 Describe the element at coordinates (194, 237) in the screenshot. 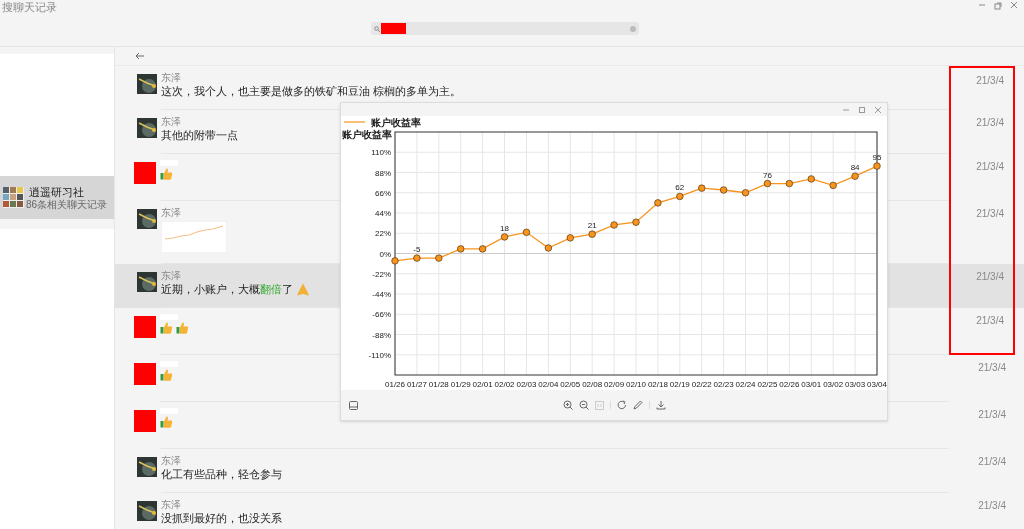

I see `chart-thumbnail` at that location.